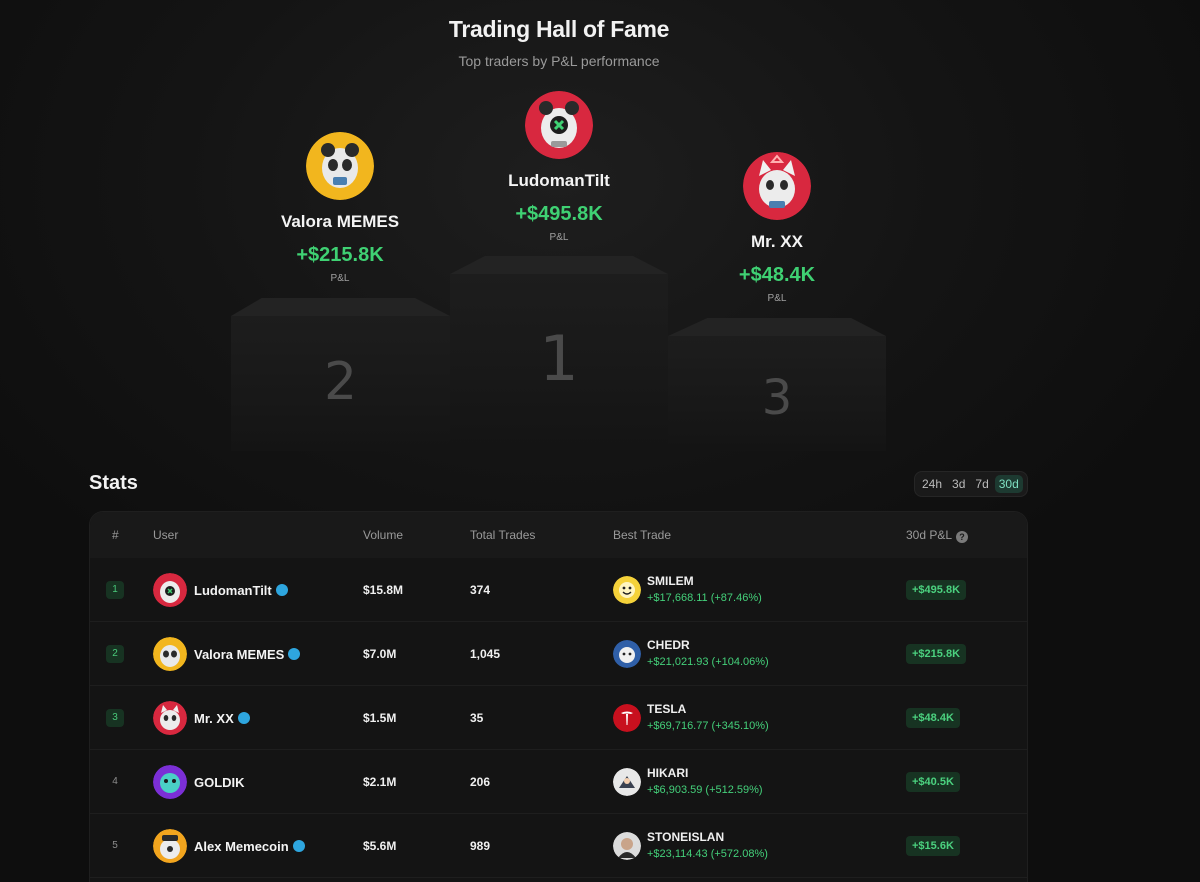 The image size is (1200, 882). I want to click on user-name: Alex Memecoin, so click(249, 846).